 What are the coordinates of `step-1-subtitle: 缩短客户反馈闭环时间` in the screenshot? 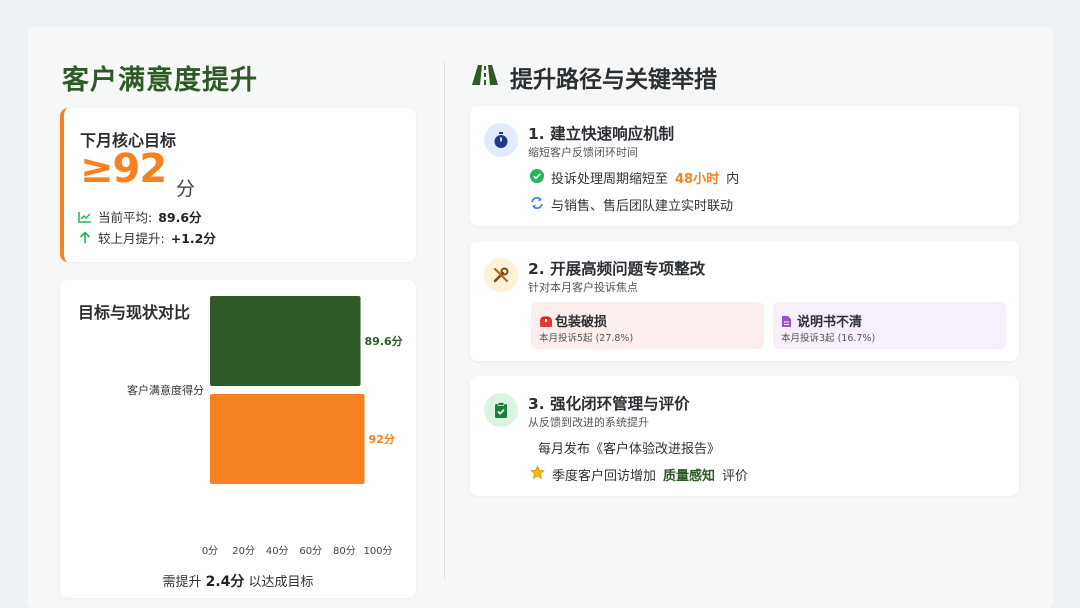 It's located at (583, 152).